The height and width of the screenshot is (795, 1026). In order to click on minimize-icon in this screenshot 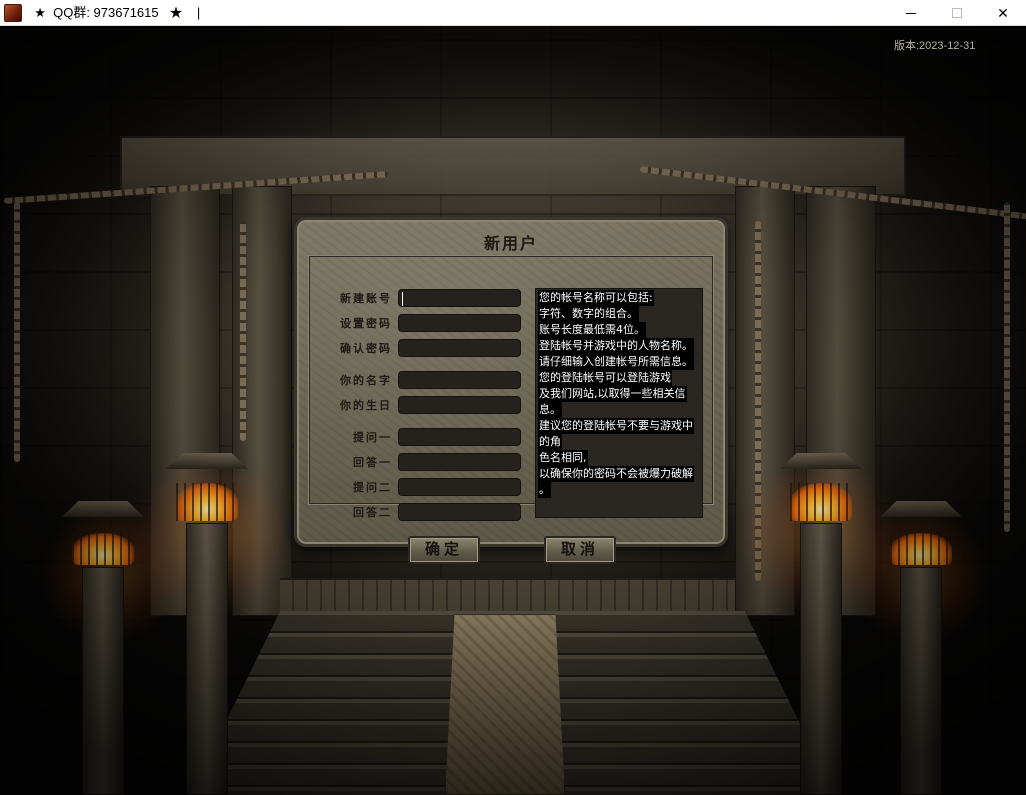, I will do `click(911, 13)`.